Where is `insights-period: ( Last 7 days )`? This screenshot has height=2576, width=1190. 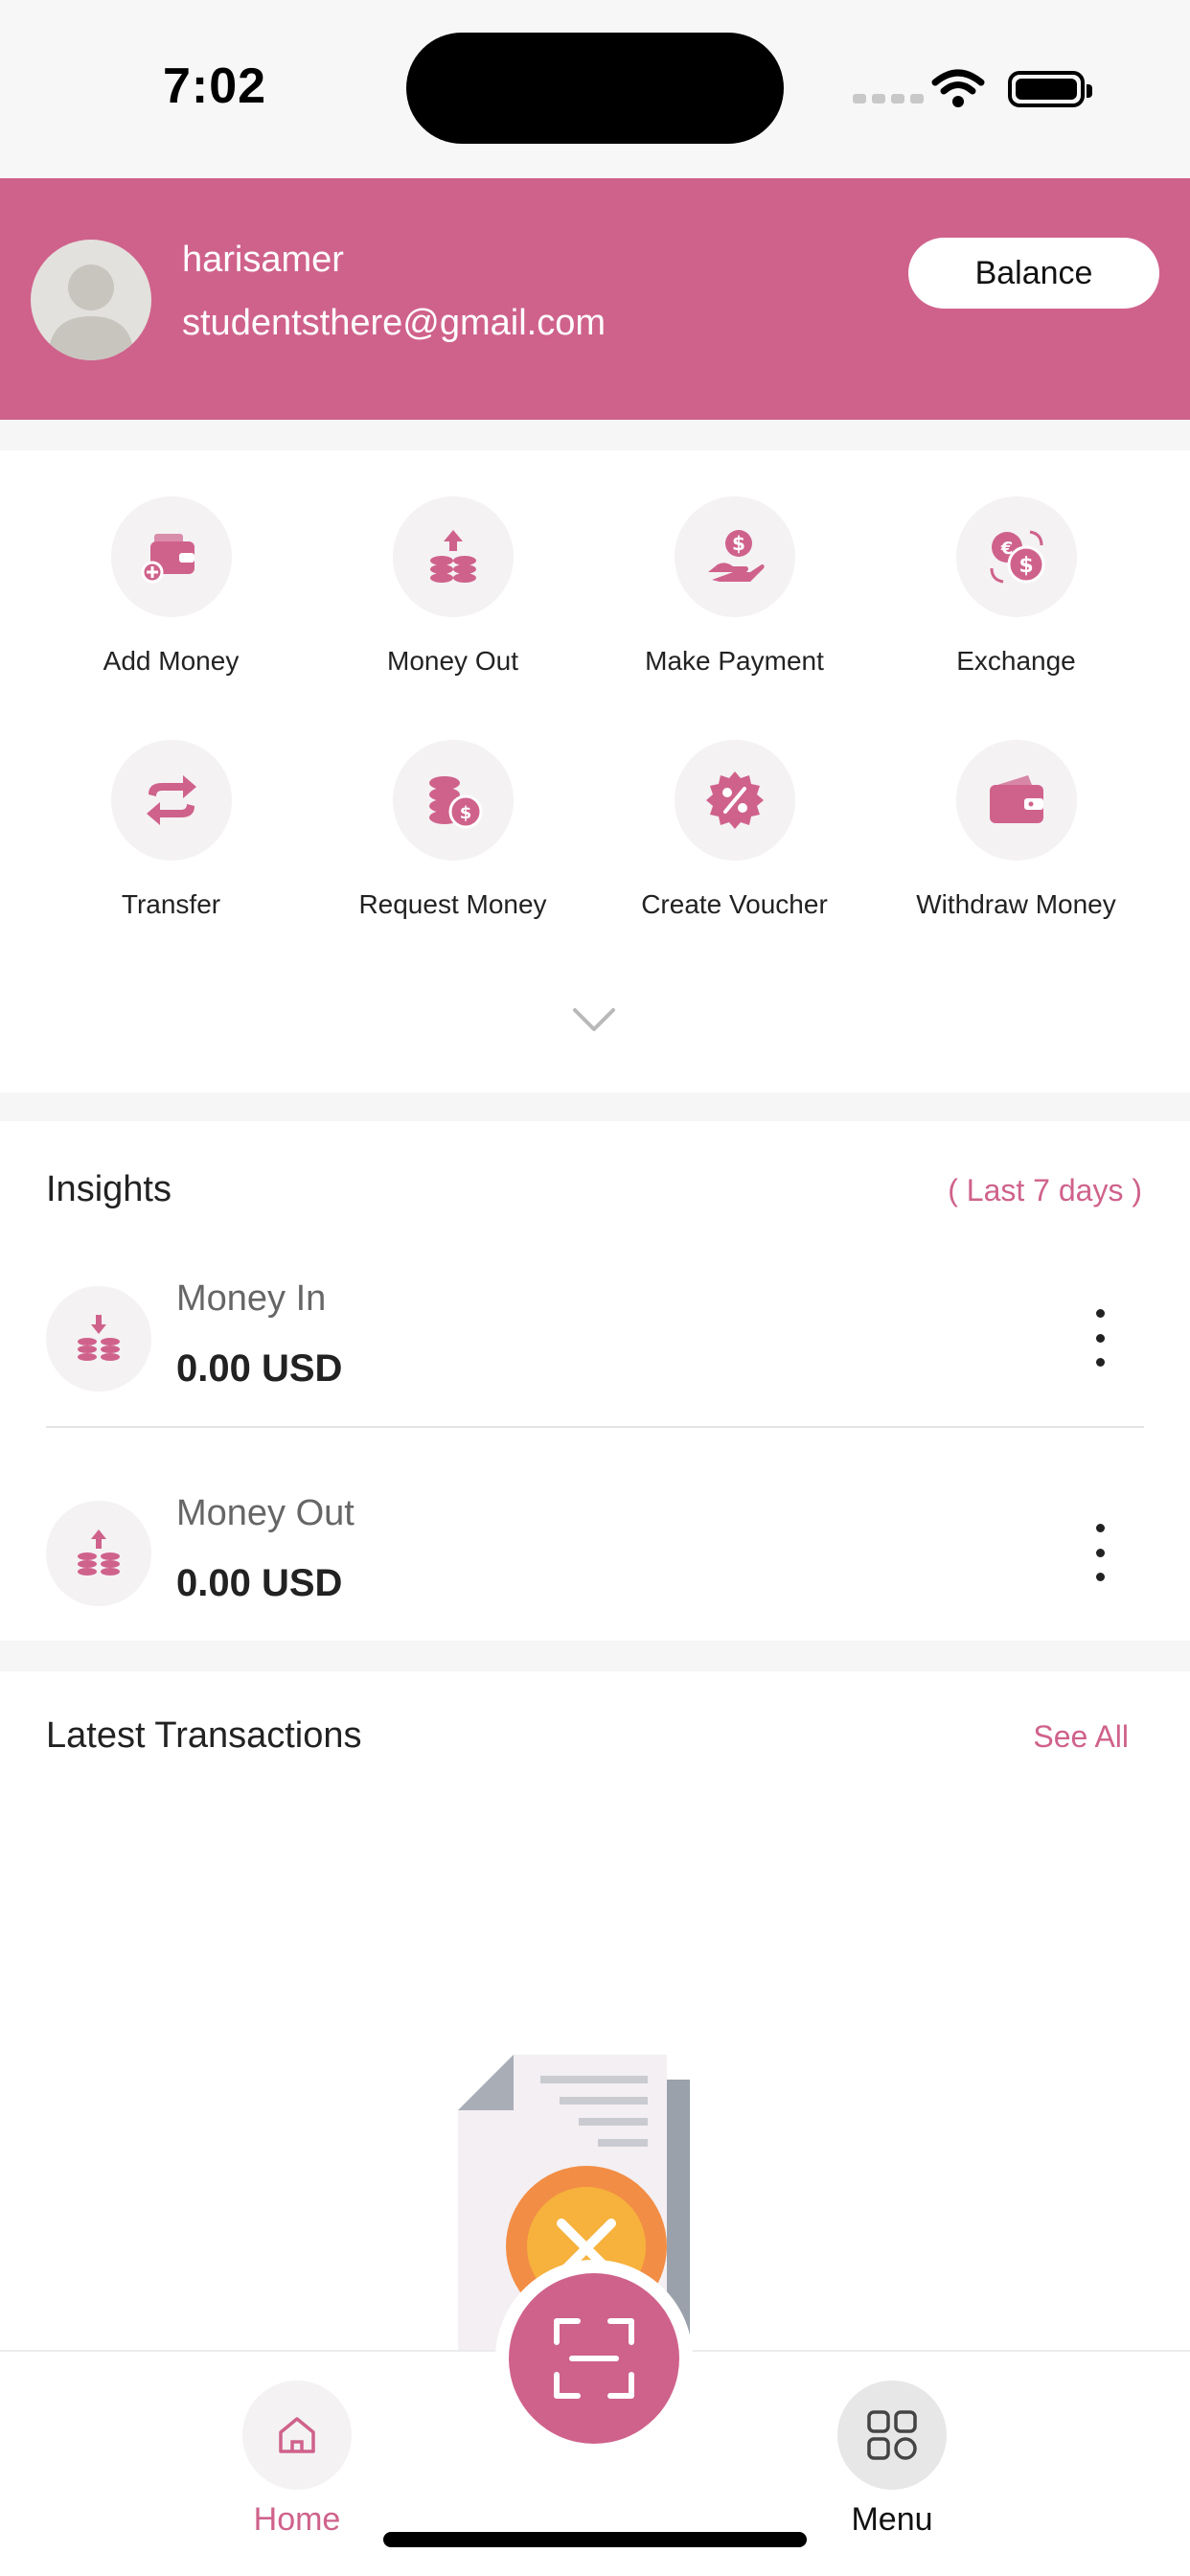
insights-period: ( Last 7 days ) is located at coordinates (1045, 1190).